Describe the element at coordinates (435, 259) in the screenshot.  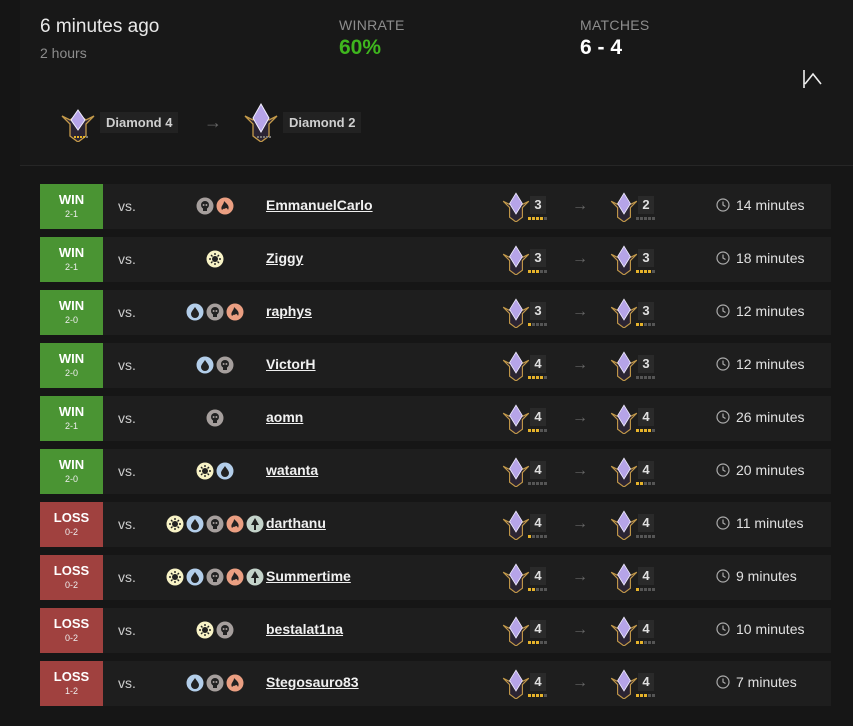
I see `match-row: WIN 2-1 vs. Ziggy 3 → 3 18 minutes` at that location.